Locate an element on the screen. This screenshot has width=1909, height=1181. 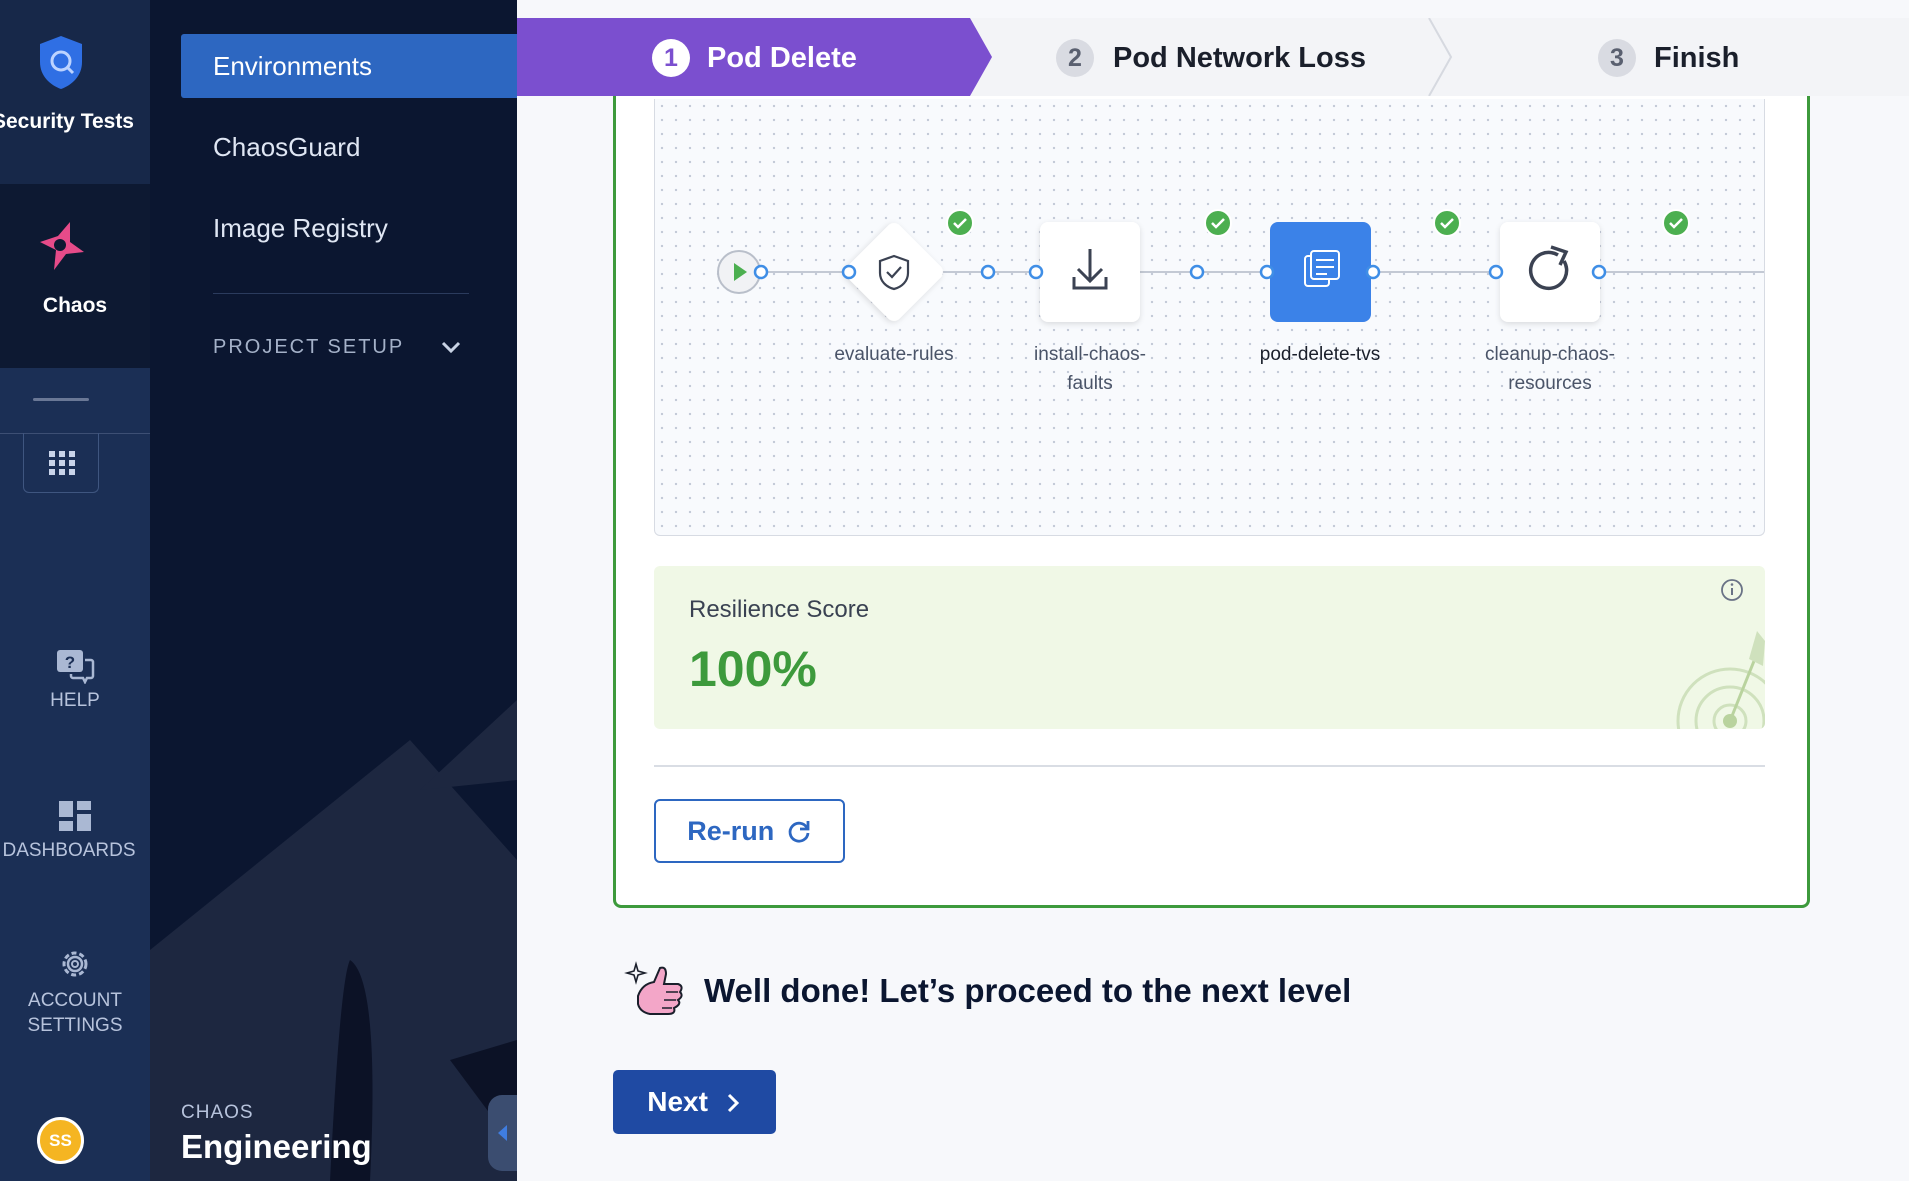
all-modules-button is located at coordinates (61, 463).